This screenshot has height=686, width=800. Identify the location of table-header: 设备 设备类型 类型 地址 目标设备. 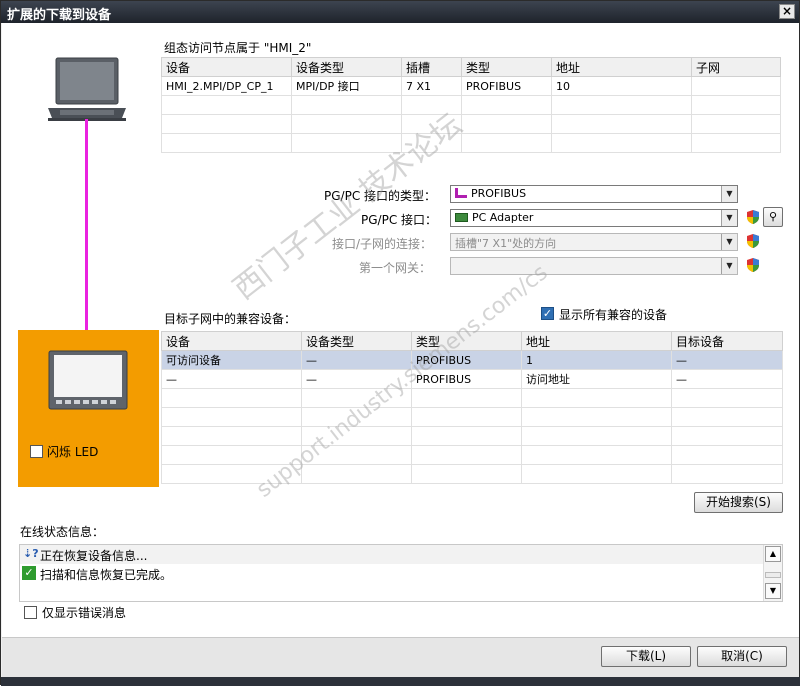
(472, 341).